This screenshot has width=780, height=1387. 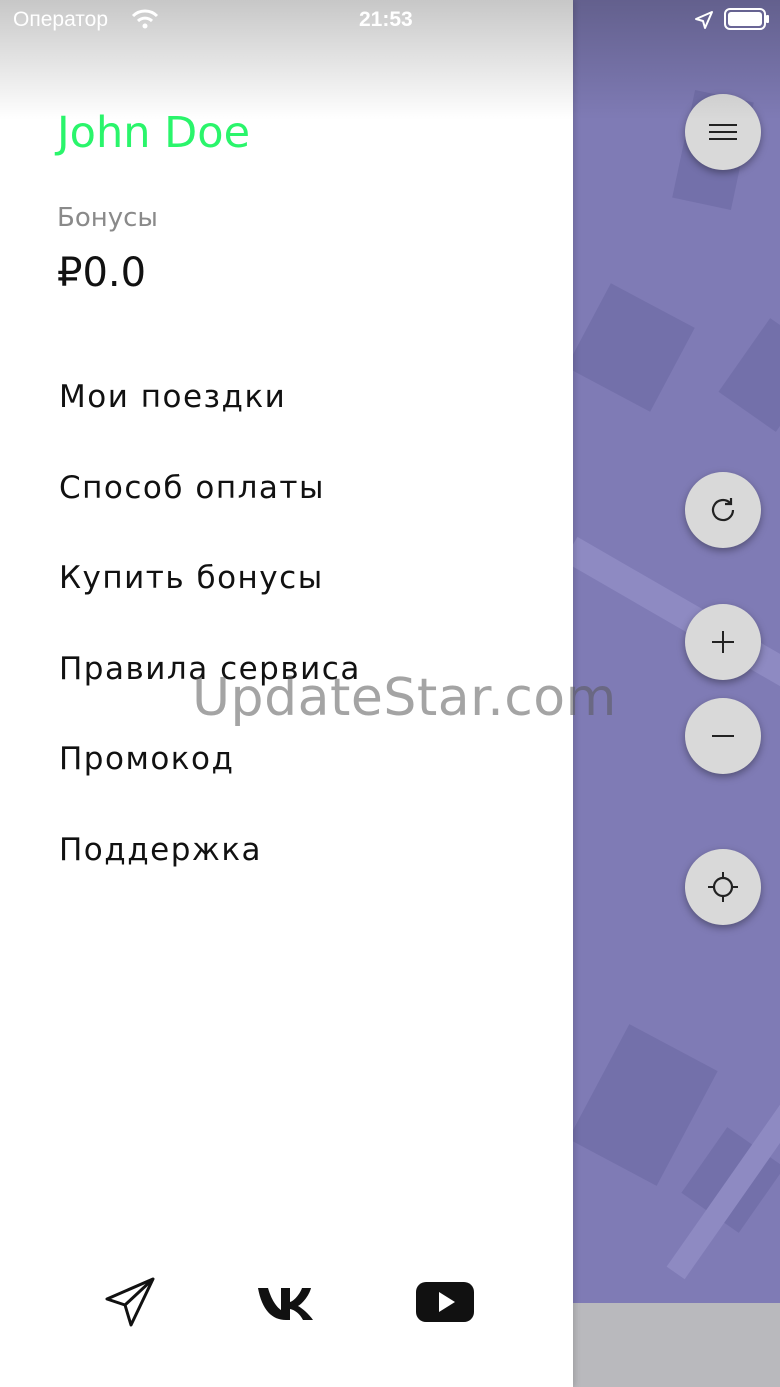 What do you see at coordinates (210, 508) in the screenshot?
I see `menu-item-payment-method: Способ оплаты` at bounding box center [210, 508].